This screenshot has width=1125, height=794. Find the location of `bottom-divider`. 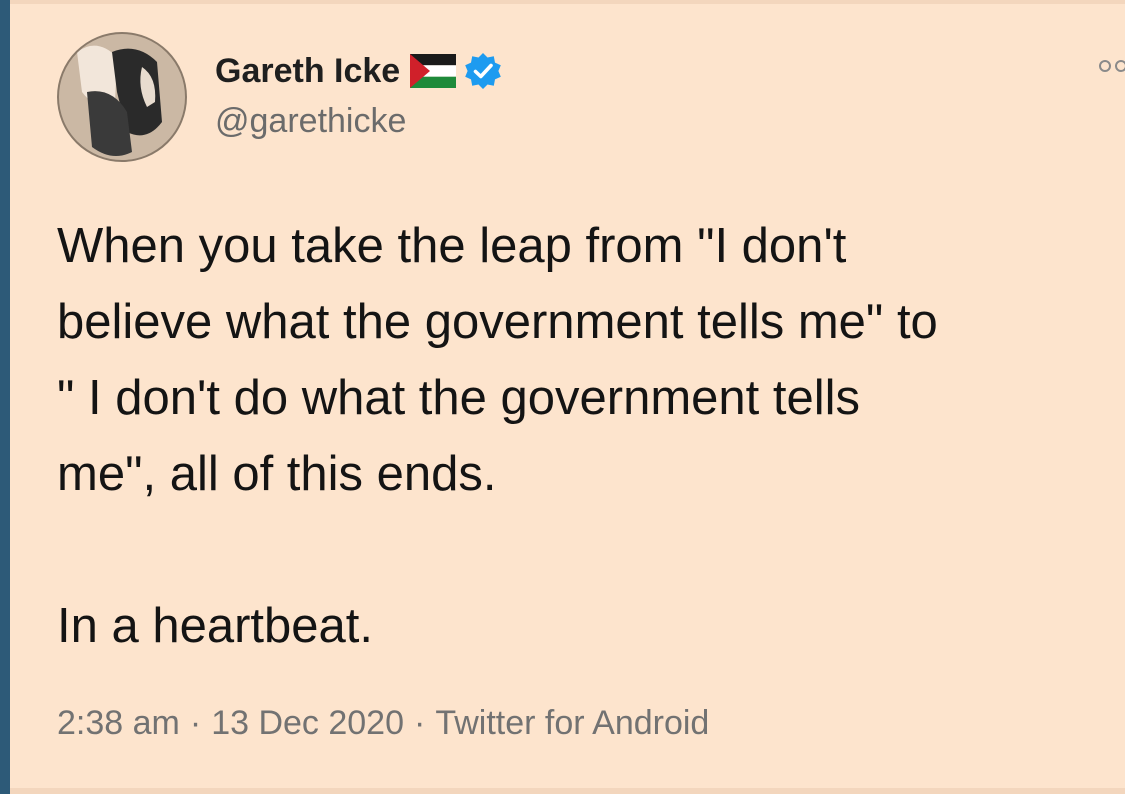

bottom-divider is located at coordinates (567, 791).